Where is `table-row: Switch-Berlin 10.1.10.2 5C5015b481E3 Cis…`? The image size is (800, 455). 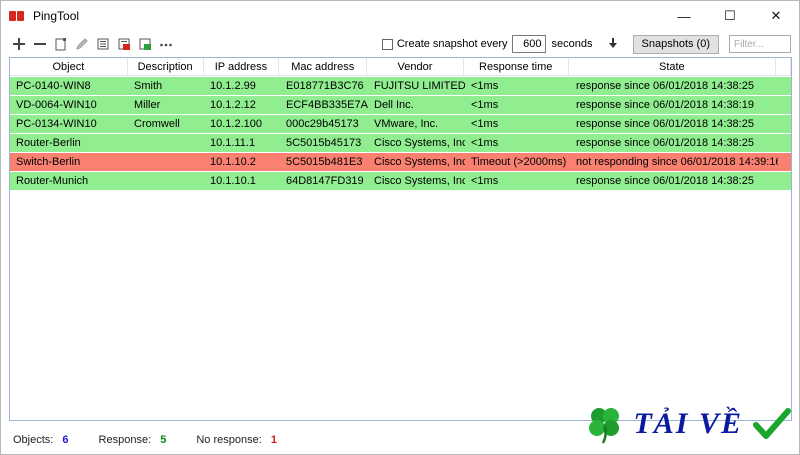 table-row: Switch-Berlin 10.1.10.2 5C5015b481E3 Cis… is located at coordinates (400, 162).